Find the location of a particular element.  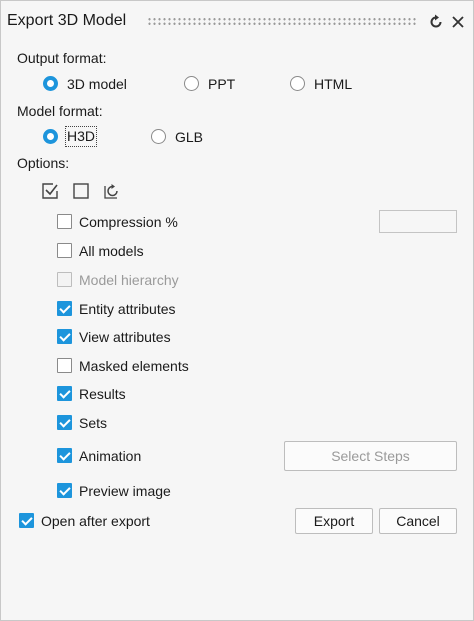

sets-label: Sets is located at coordinates (93, 423).